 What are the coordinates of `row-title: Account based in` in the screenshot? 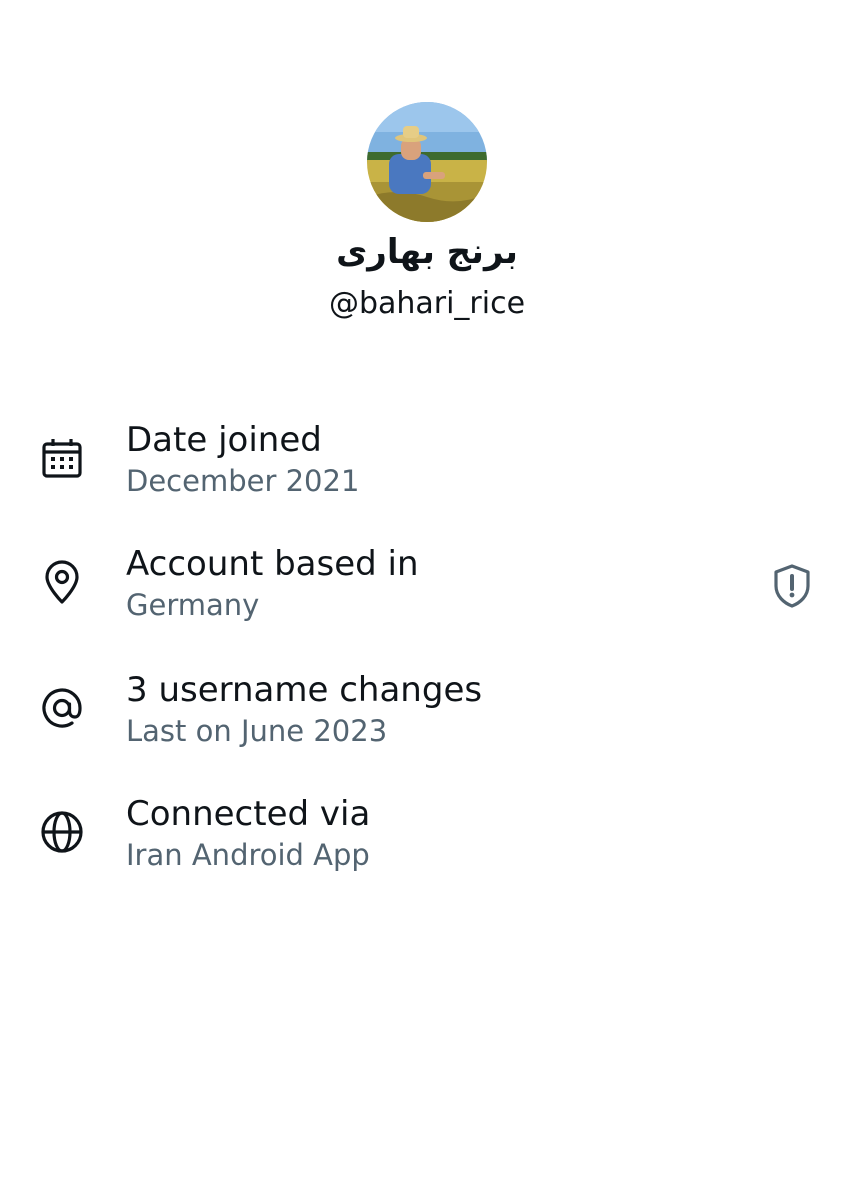 It's located at (272, 564).